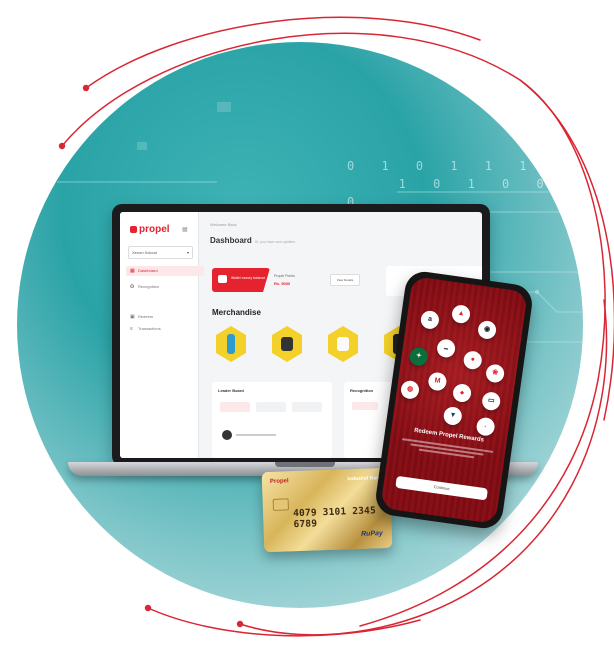 This screenshot has height=650, width=614. What do you see at coordinates (280, 504) in the screenshot?
I see `card-chip-icon` at bounding box center [280, 504].